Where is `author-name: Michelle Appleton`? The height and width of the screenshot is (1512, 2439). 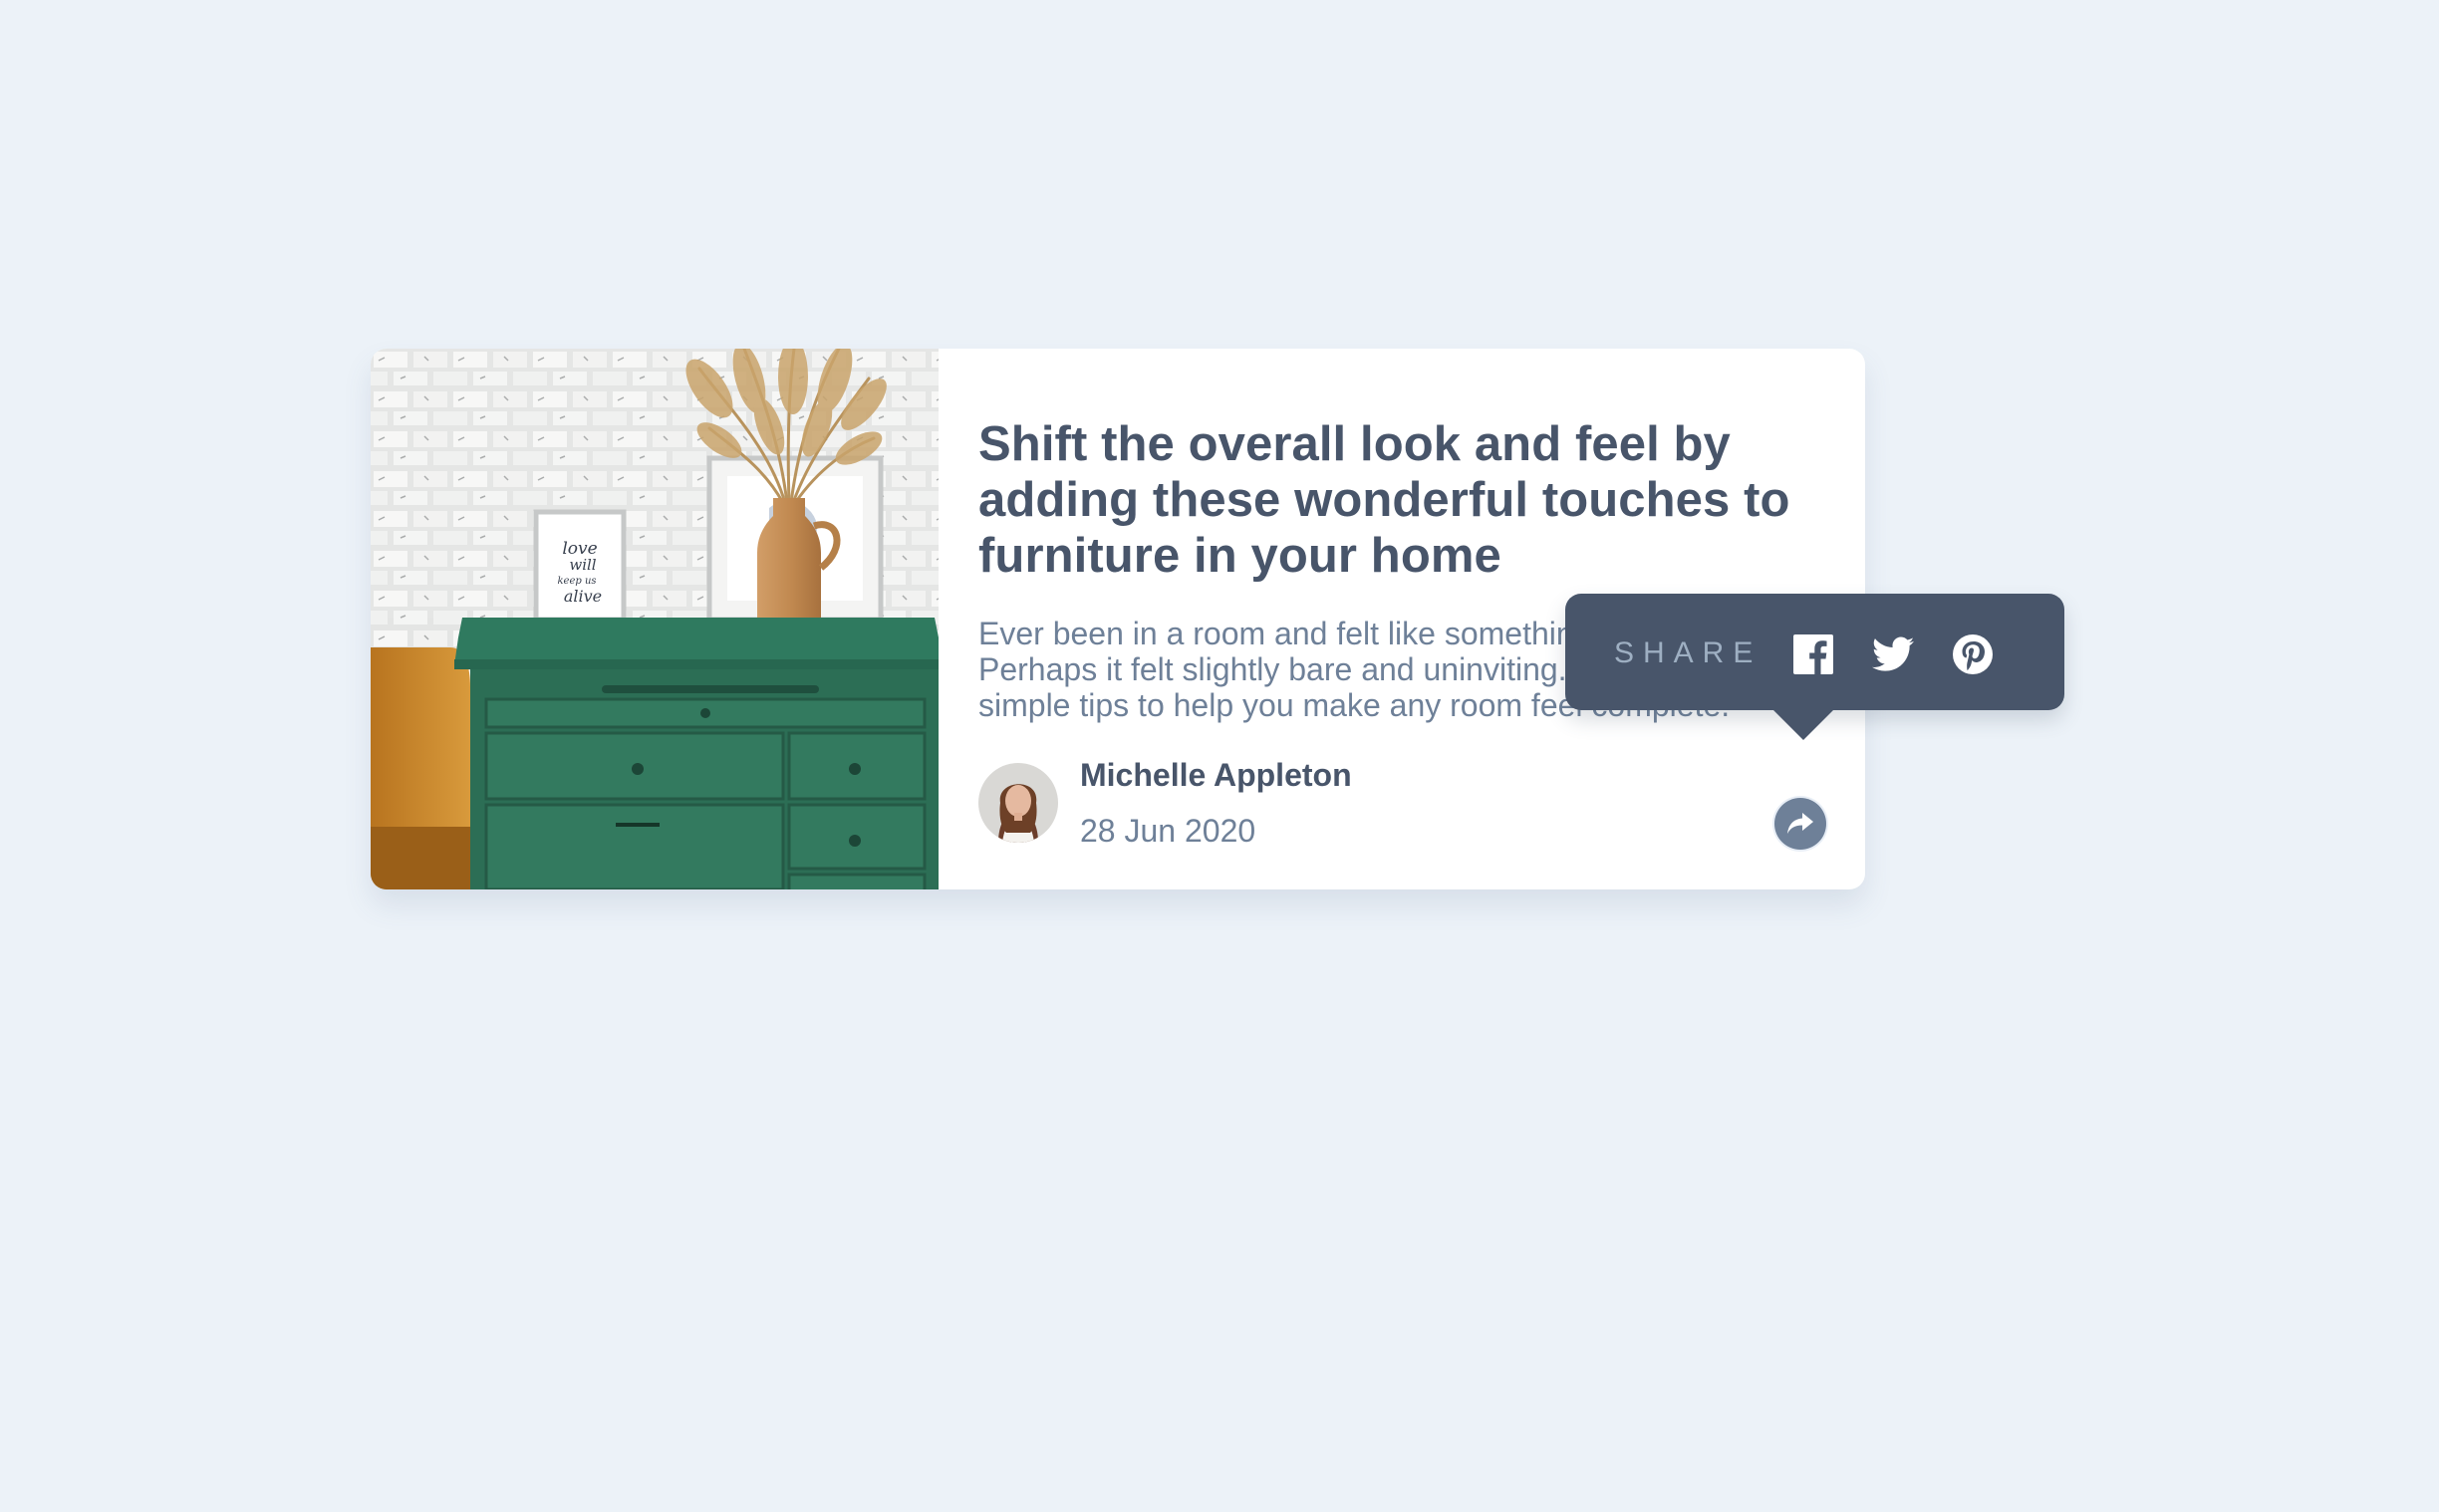
author-name: Michelle Appleton is located at coordinates (1216, 775).